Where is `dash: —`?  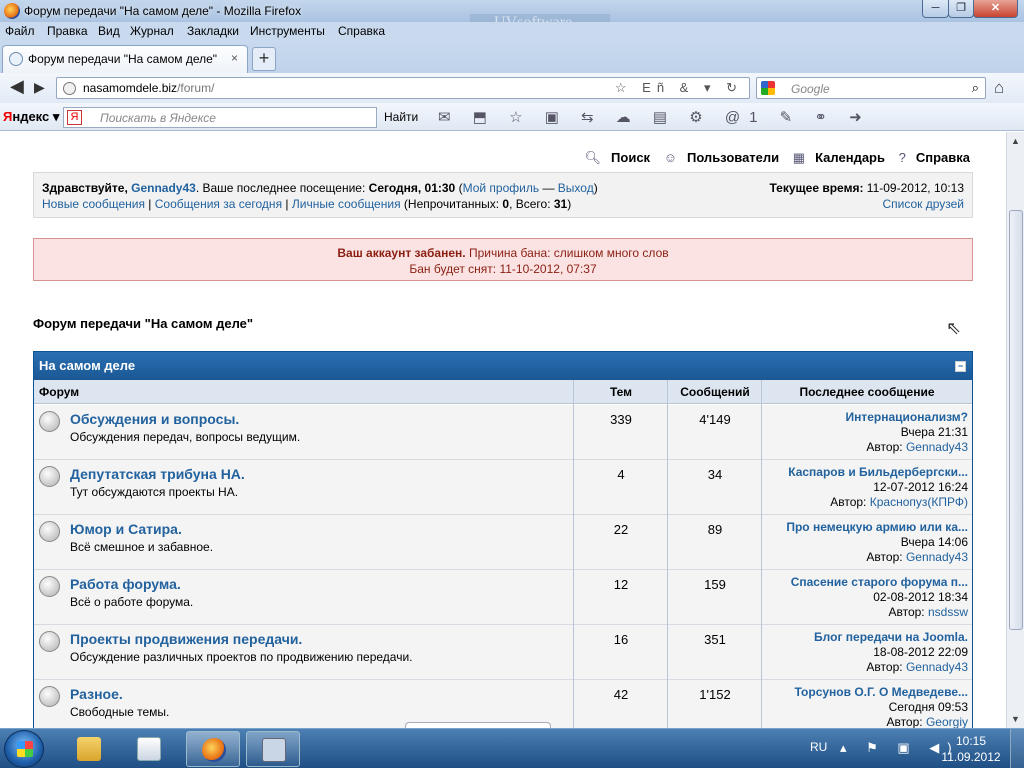
dash: — is located at coordinates (548, 188).